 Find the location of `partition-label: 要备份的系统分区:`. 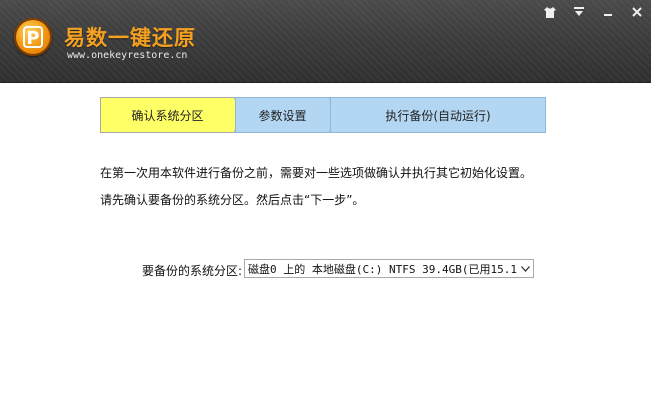

partition-label: 要备份的系统分区: is located at coordinates (192, 271).